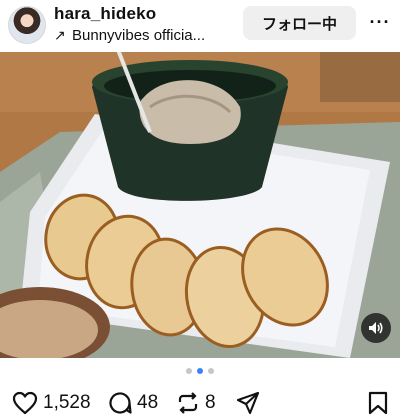  Describe the element at coordinates (133, 403) in the screenshot. I see `comment-action: 48` at that location.